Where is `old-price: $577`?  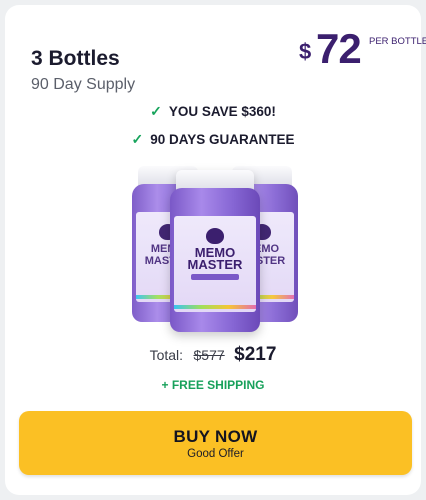
old-price: $577 is located at coordinates (209, 355).